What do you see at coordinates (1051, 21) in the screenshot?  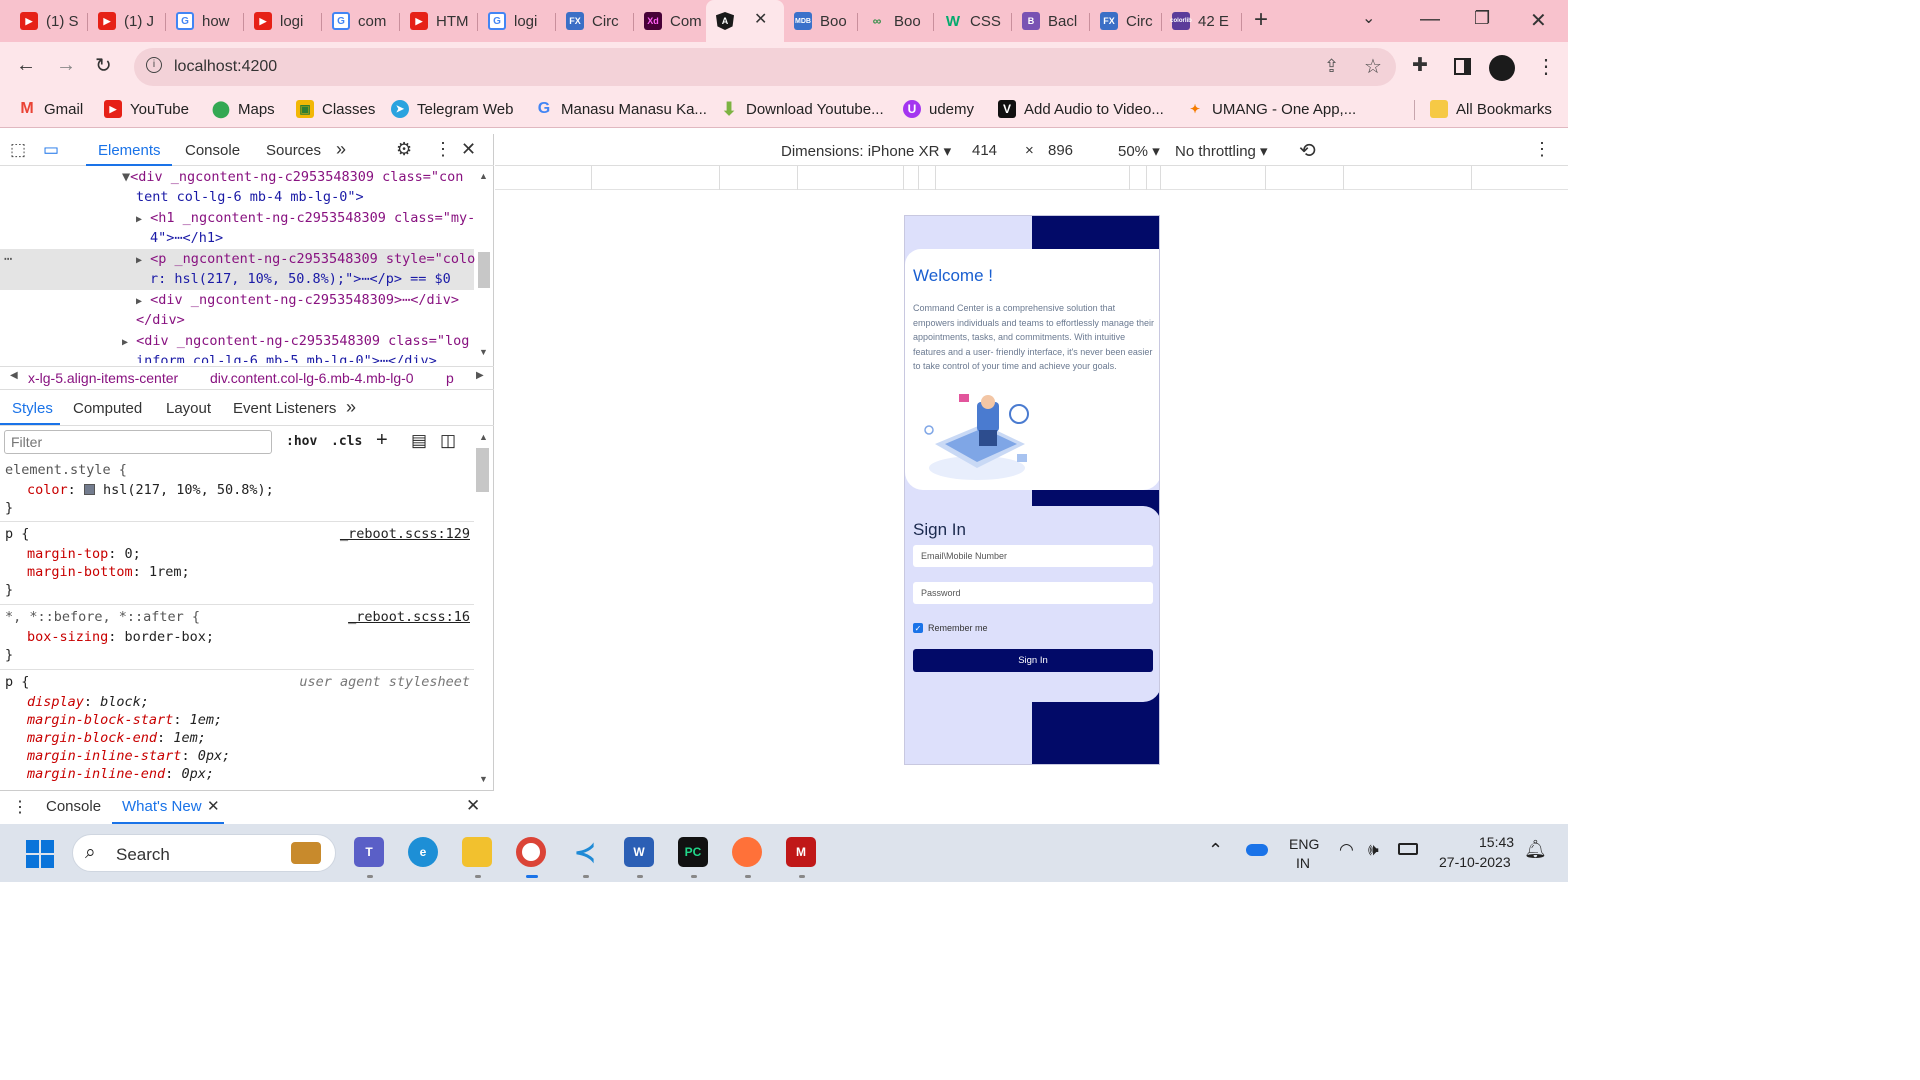 I see `browser-tab: B Bacl` at bounding box center [1051, 21].